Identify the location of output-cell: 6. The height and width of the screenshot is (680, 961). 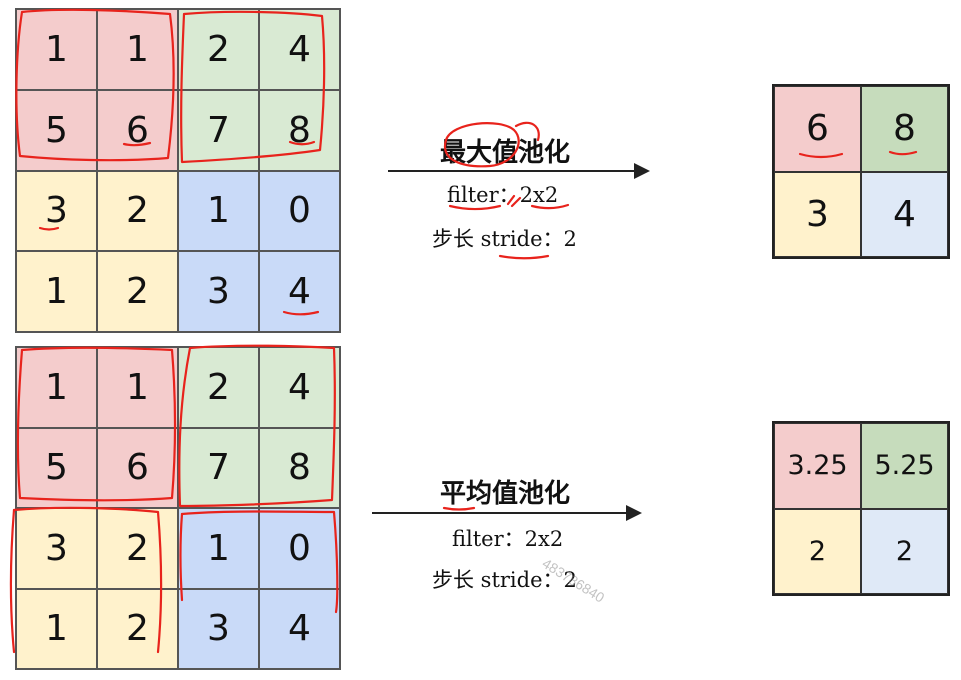
(817, 129).